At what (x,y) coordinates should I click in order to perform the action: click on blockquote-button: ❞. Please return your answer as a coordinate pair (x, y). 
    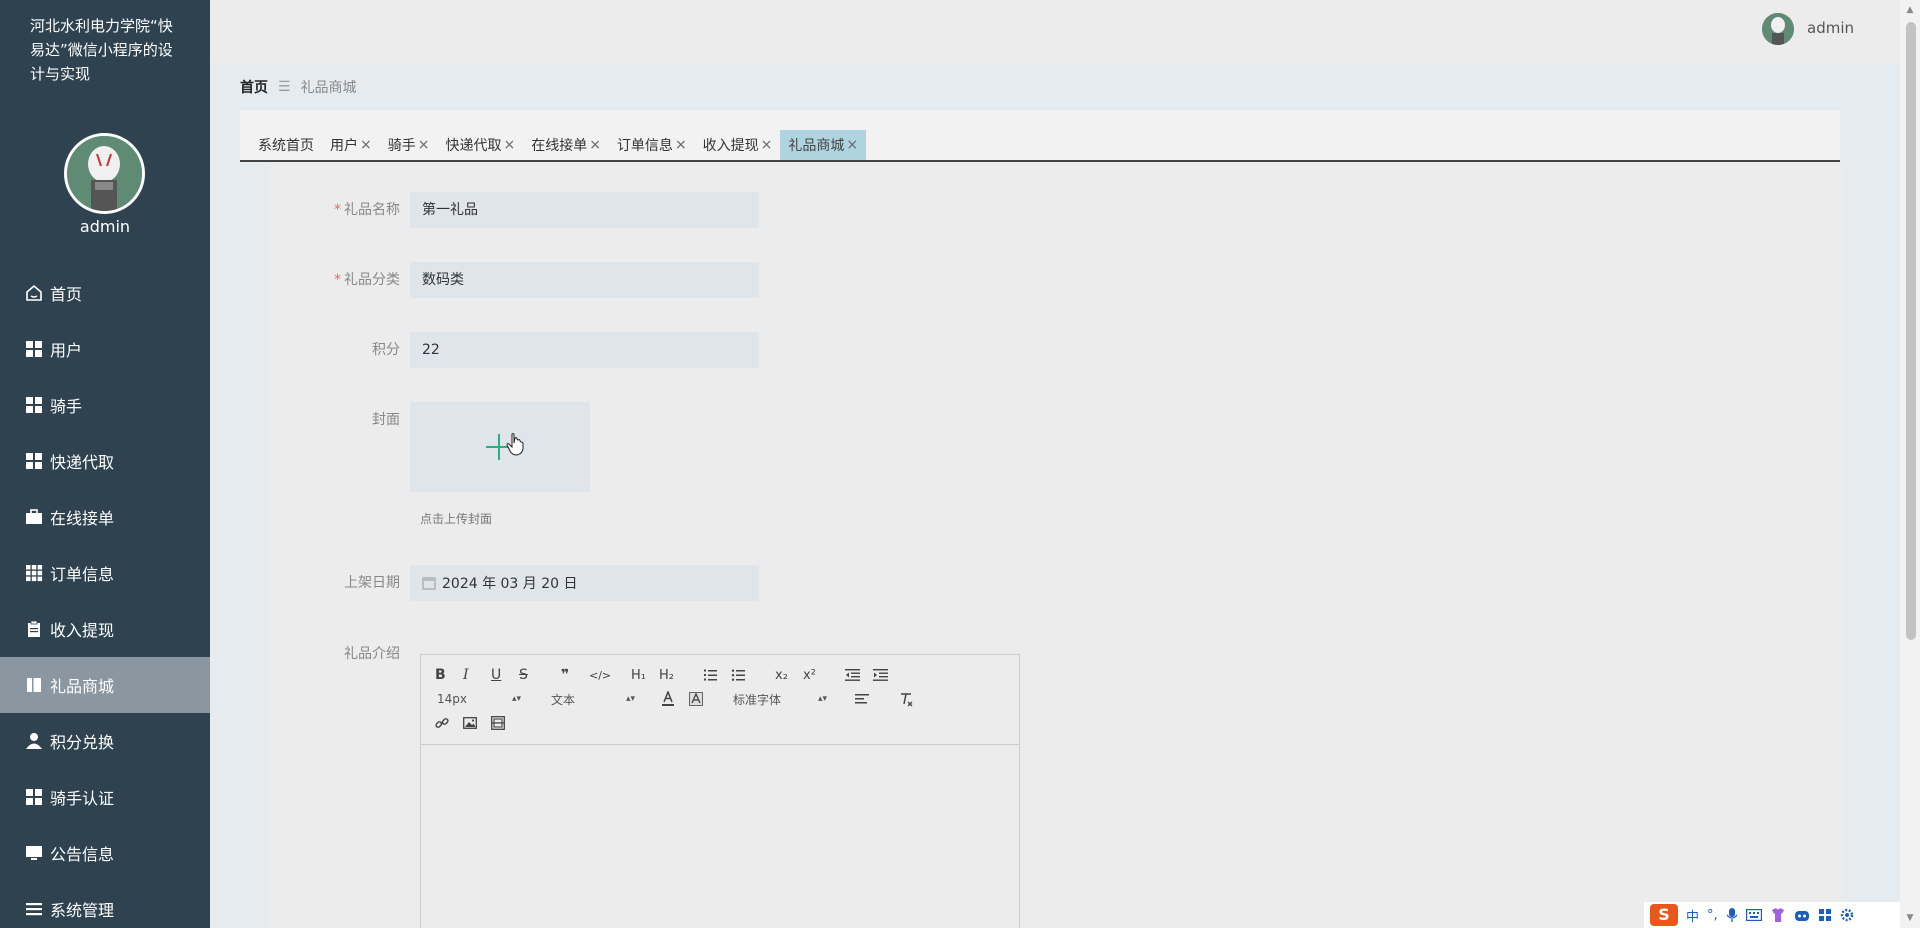
    Looking at the image, I should click on (565, 675).